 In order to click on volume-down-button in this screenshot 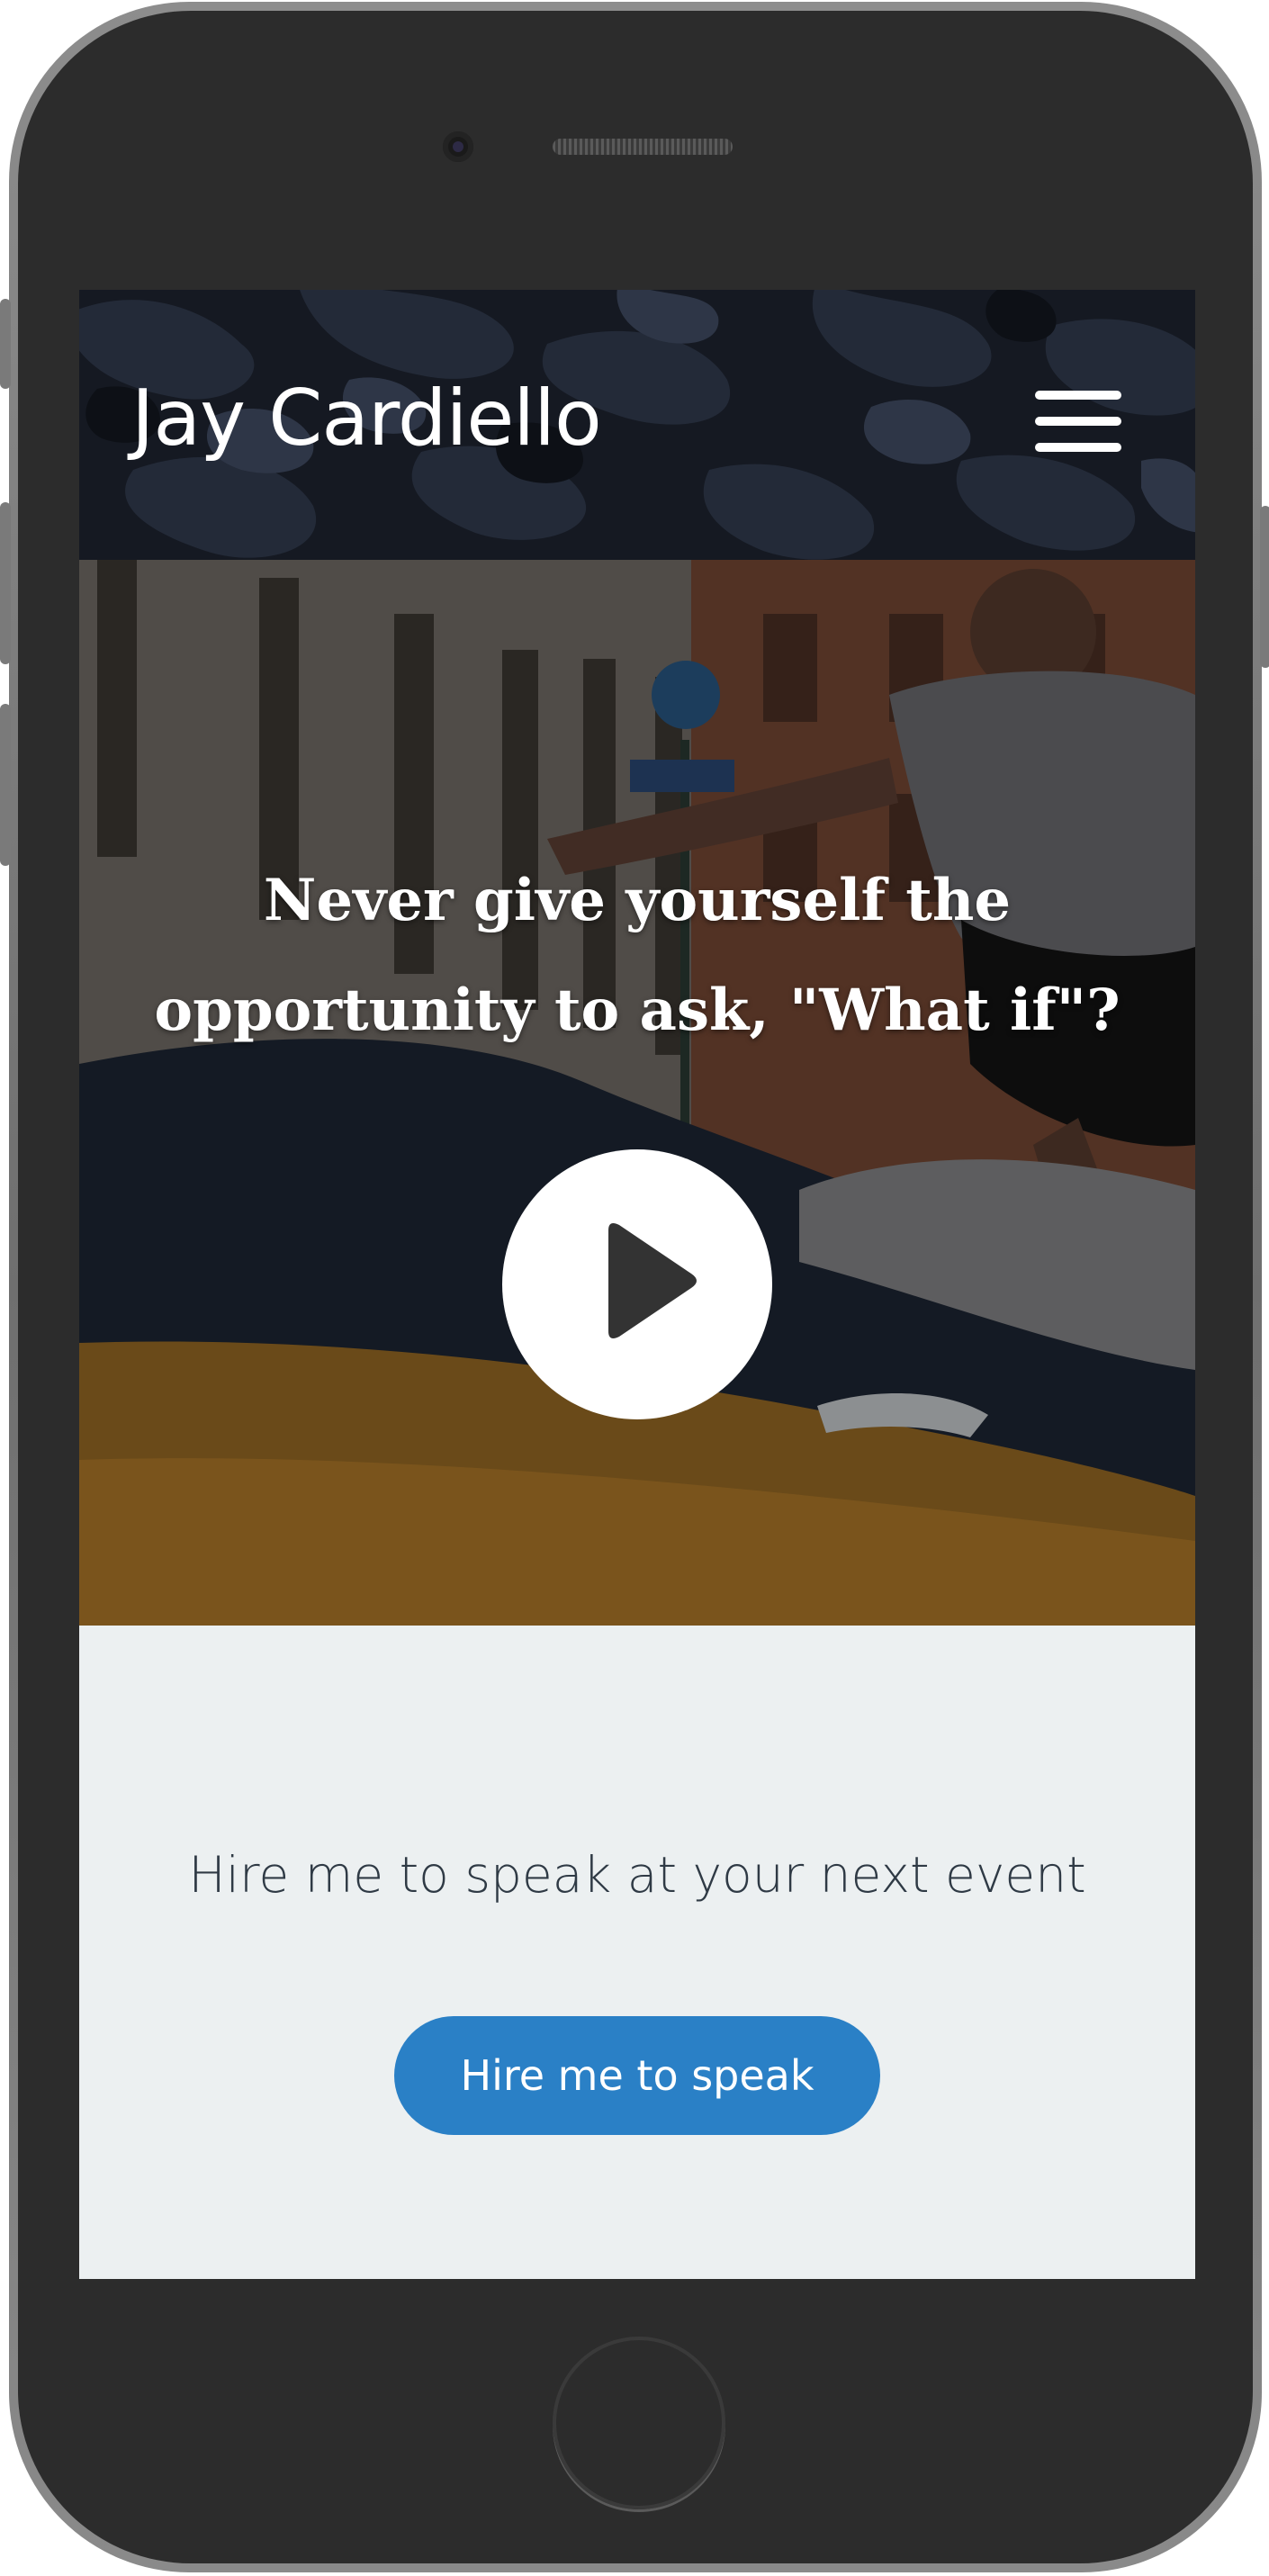, I will do `click(6, 785)`.